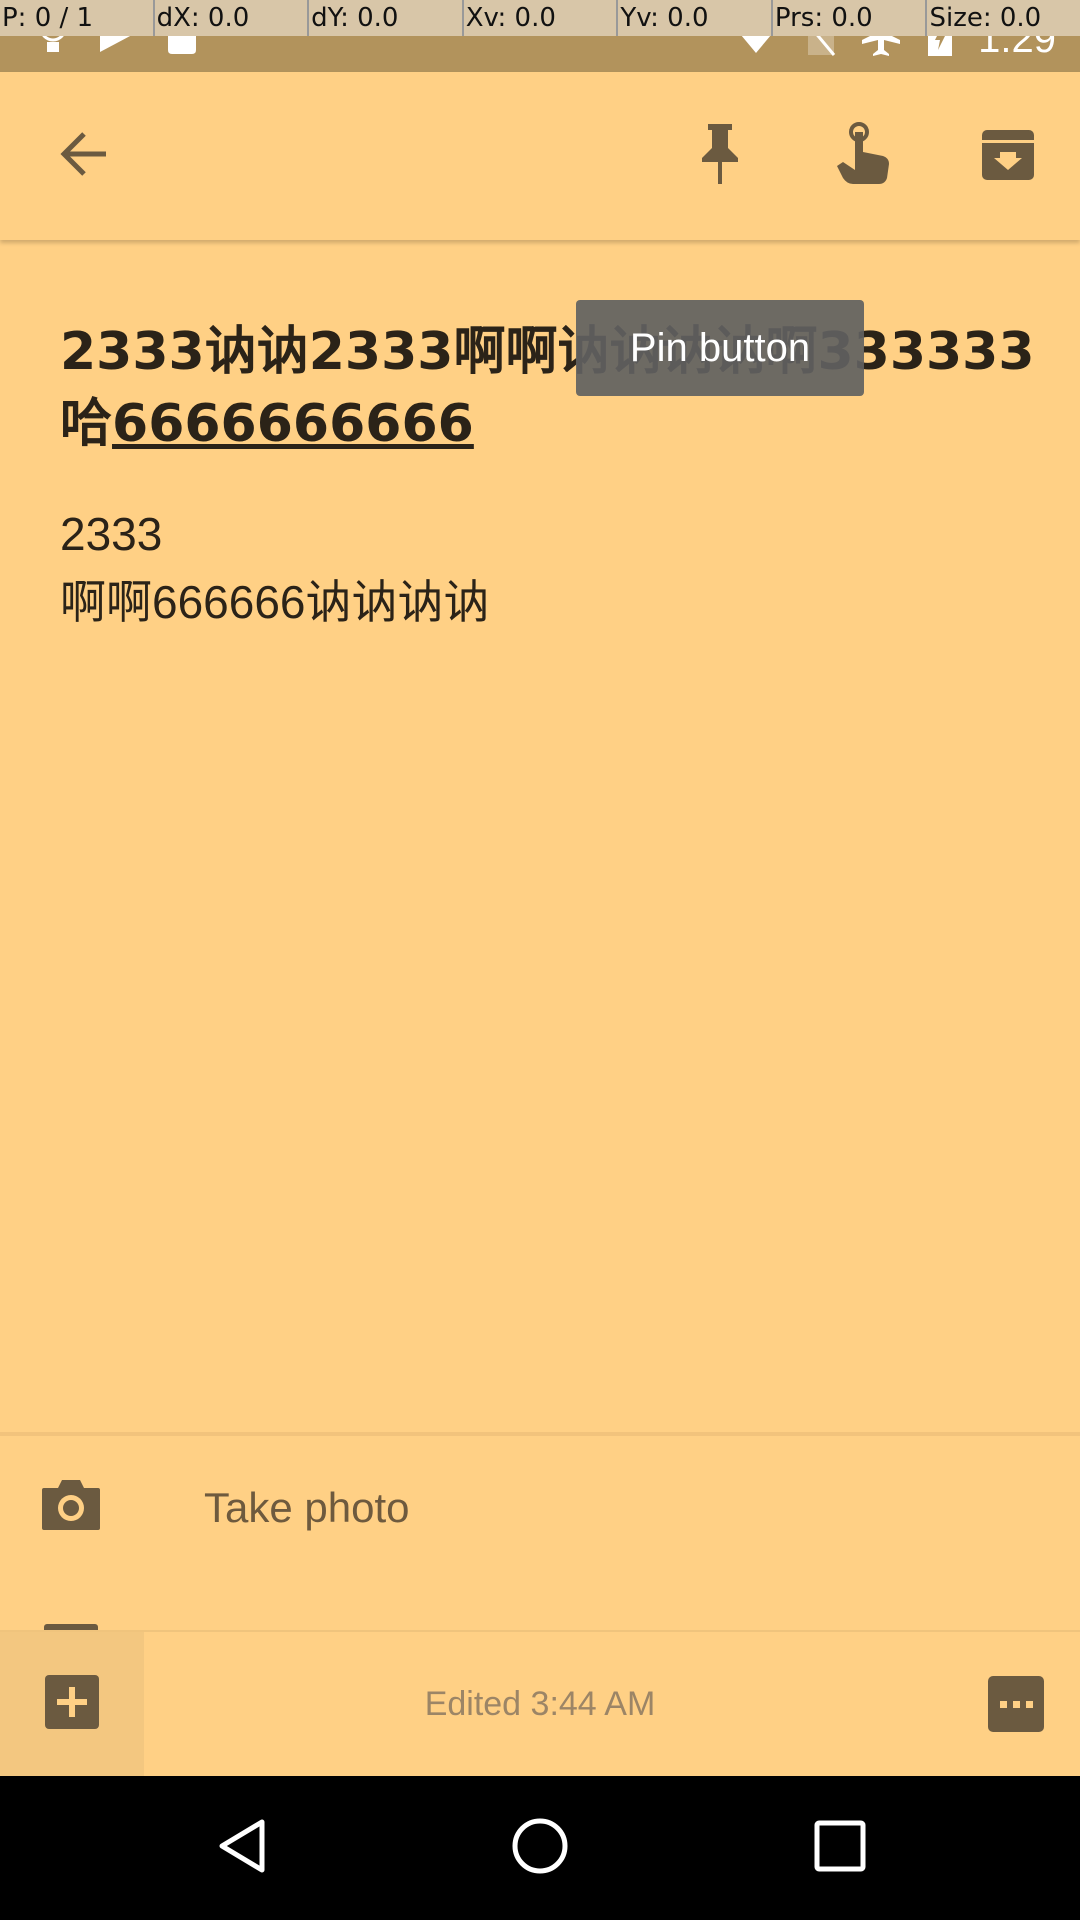 The image size is (1080, 1920). What do you see at coordinates (307, 1507) in the screenshot?
I see `take-photo-label: Take photo` at bounding box center [307, 1507].